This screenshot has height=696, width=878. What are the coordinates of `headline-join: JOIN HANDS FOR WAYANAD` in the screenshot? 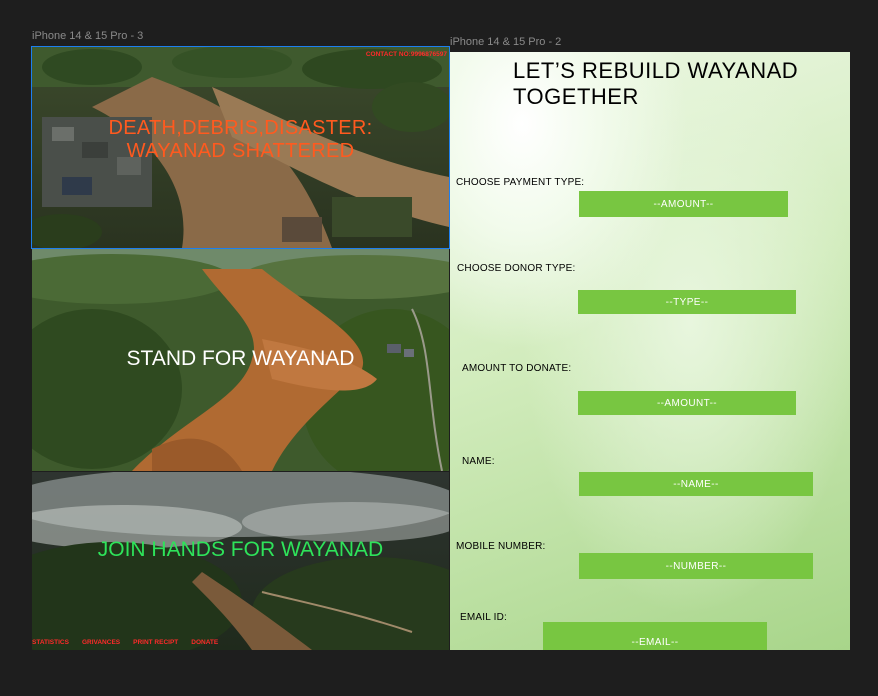 It's located at (240, 549).